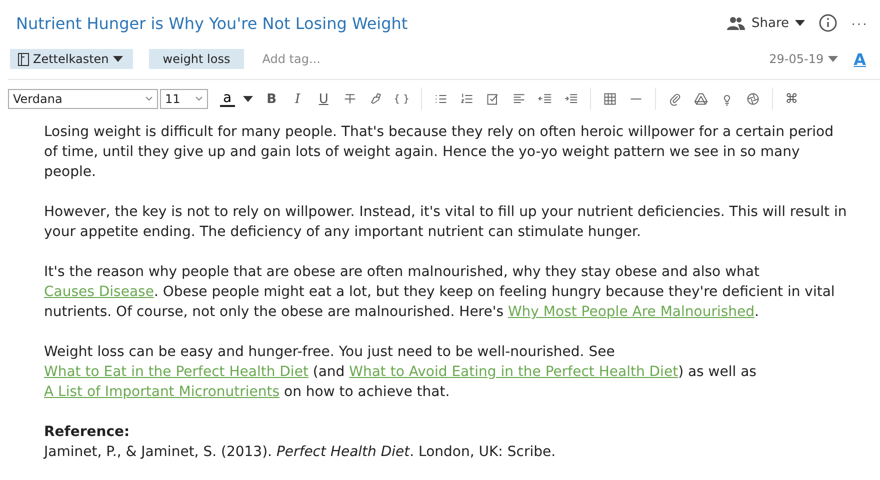 This screenshot has width=880, height=480. I want to click on share-button: Share, so click(766, 23).